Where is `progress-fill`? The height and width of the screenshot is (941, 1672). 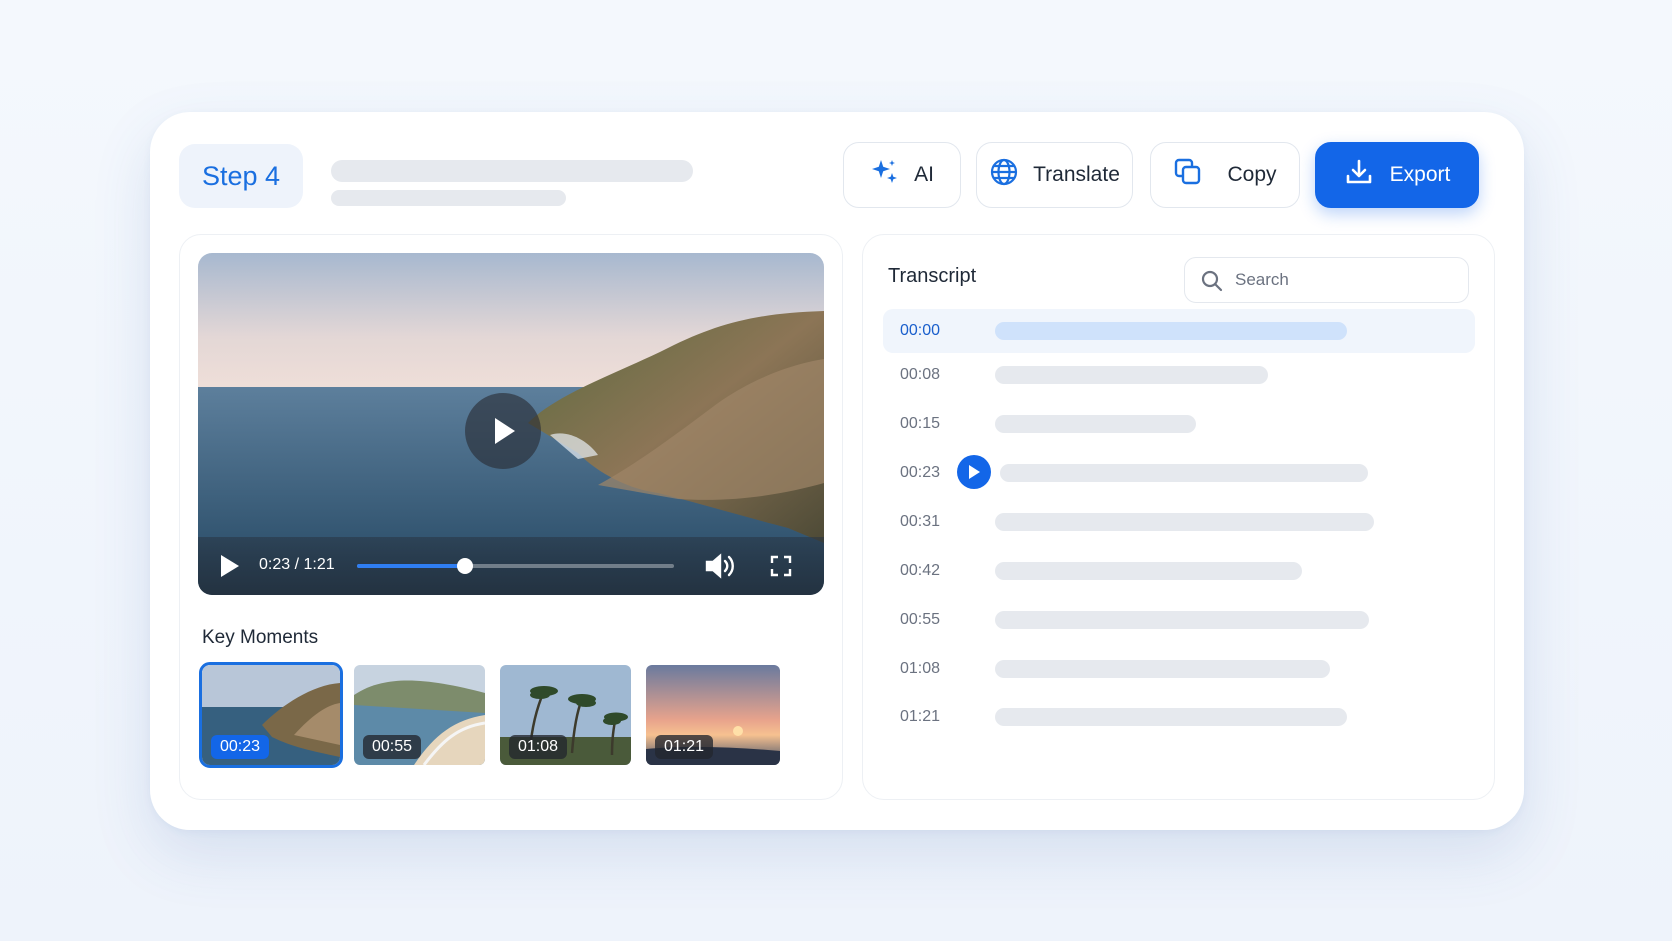
progress-fill is located at coordinates (411, 566).